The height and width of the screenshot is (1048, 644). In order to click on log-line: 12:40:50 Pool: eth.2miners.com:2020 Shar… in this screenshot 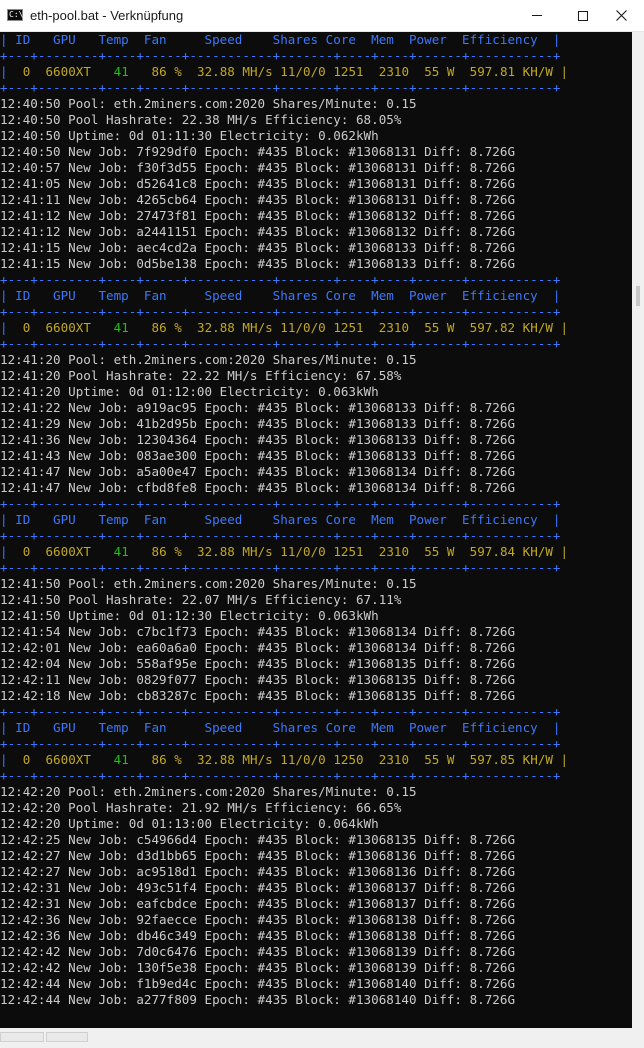, I will do `click(208, 103)`.